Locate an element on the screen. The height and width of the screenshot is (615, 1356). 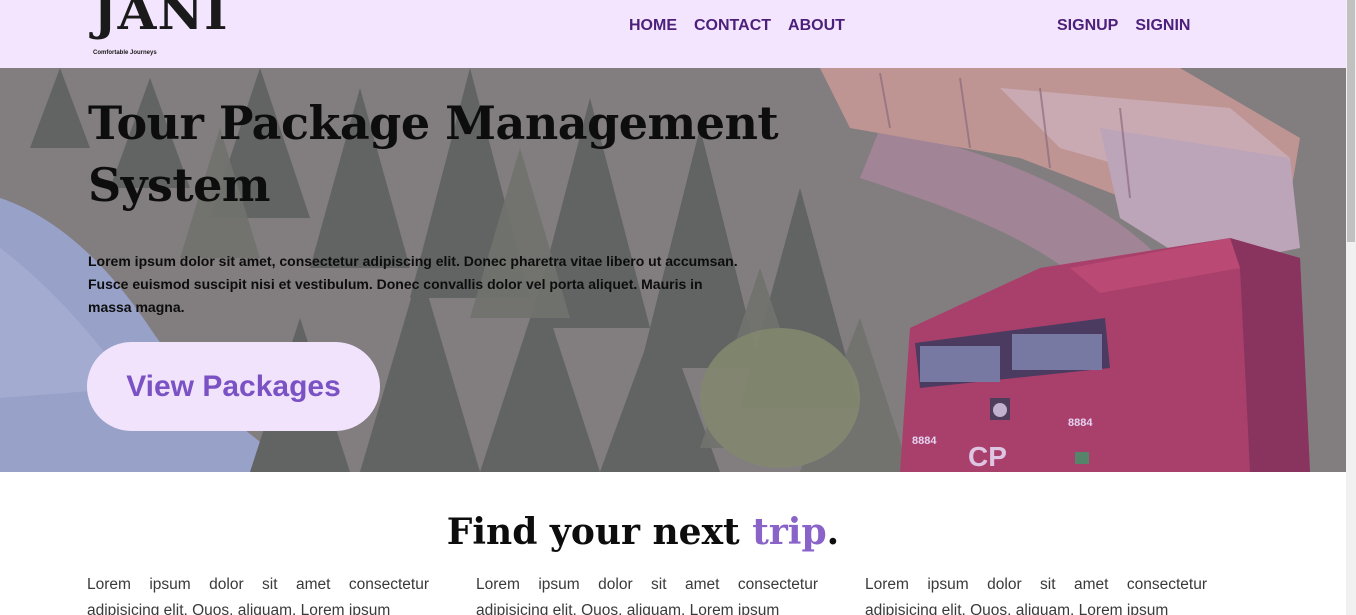
nav-home-link: HOME is located at coordinates (653, 26).